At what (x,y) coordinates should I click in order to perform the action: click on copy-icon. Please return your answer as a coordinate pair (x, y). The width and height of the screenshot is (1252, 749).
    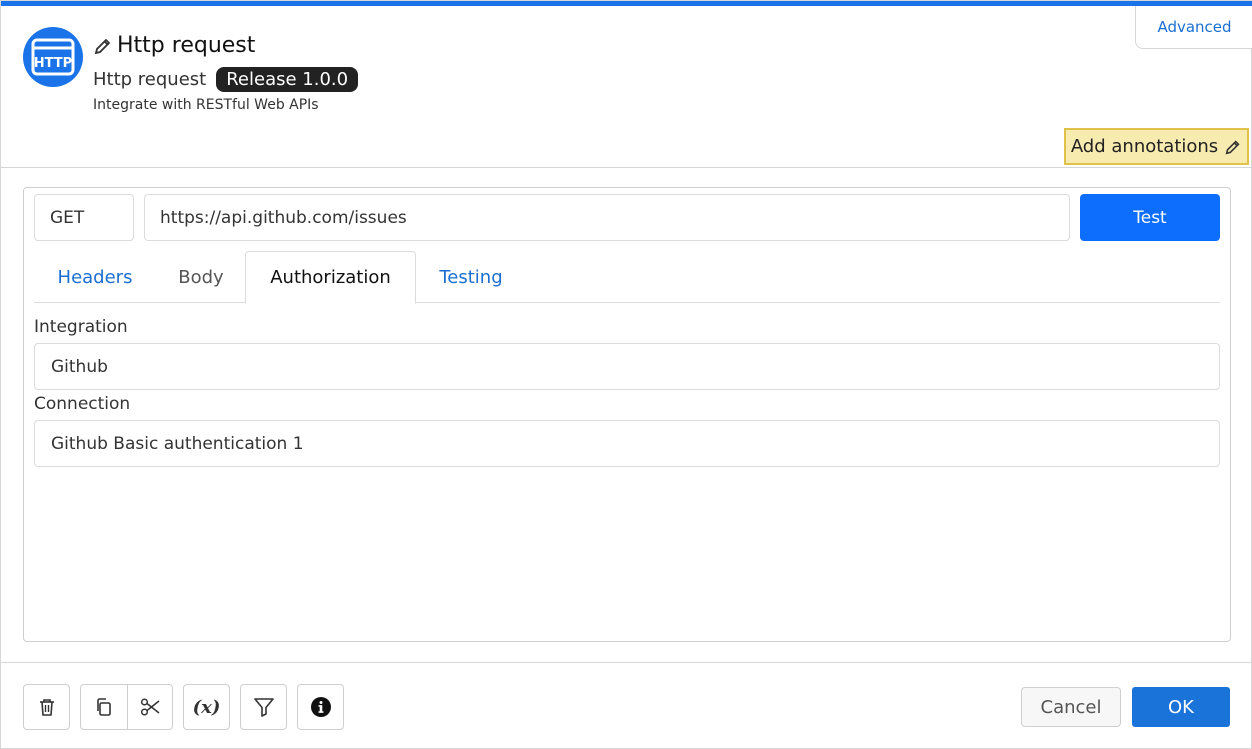
    Looking at the image, I should click on (103, 707).